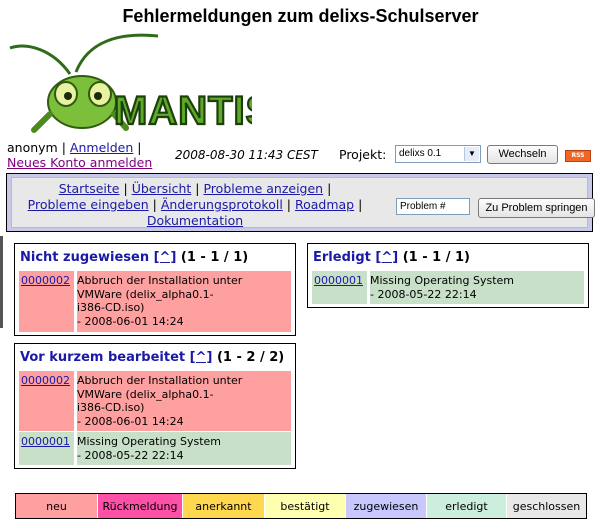  Describe the element at coordinates (324, 204) in the screenshot. I see `menu-item-roadmap: Roadmap` at that location.